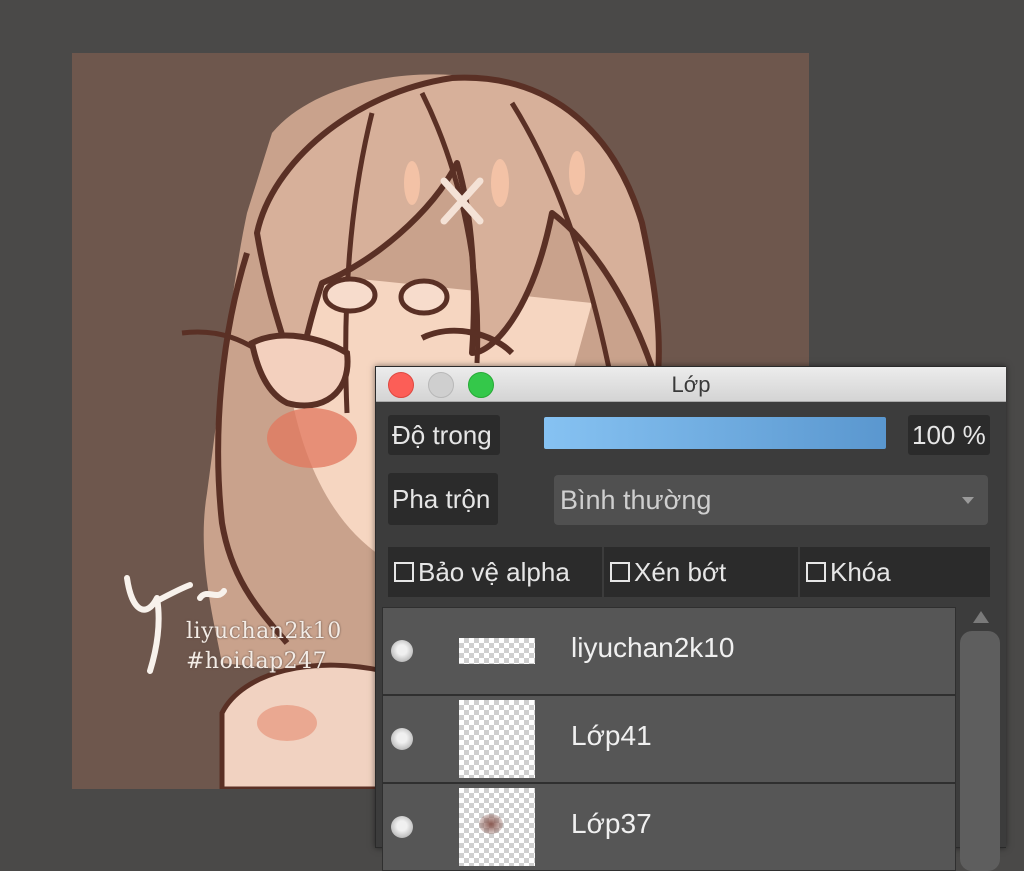  I want to click on opacity-slider-fill, so click(715, 433).